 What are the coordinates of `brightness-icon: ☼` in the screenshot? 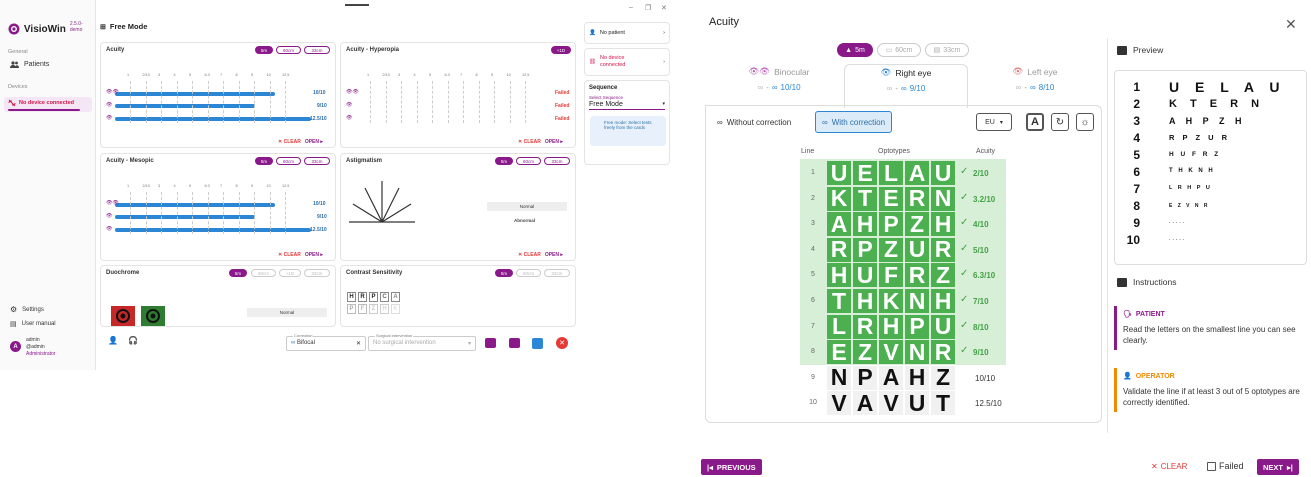 It's located at (1085, 122).